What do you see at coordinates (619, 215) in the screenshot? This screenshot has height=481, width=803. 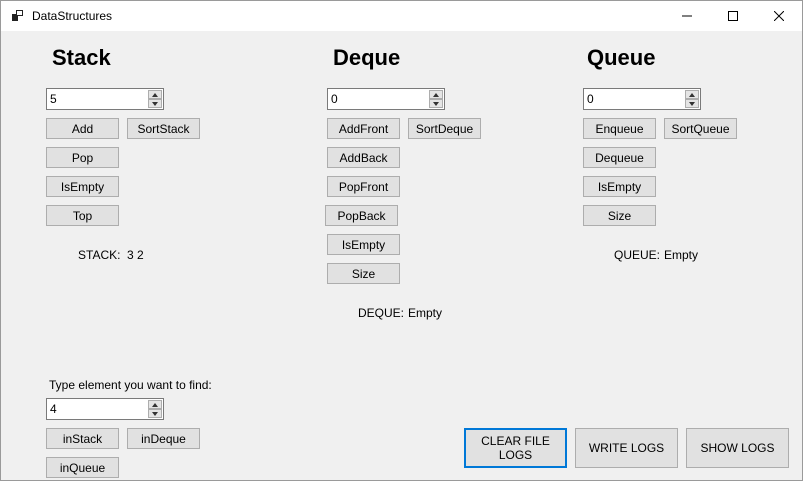 I see `queue-size-button: Size` at bounding box center [619, 215].